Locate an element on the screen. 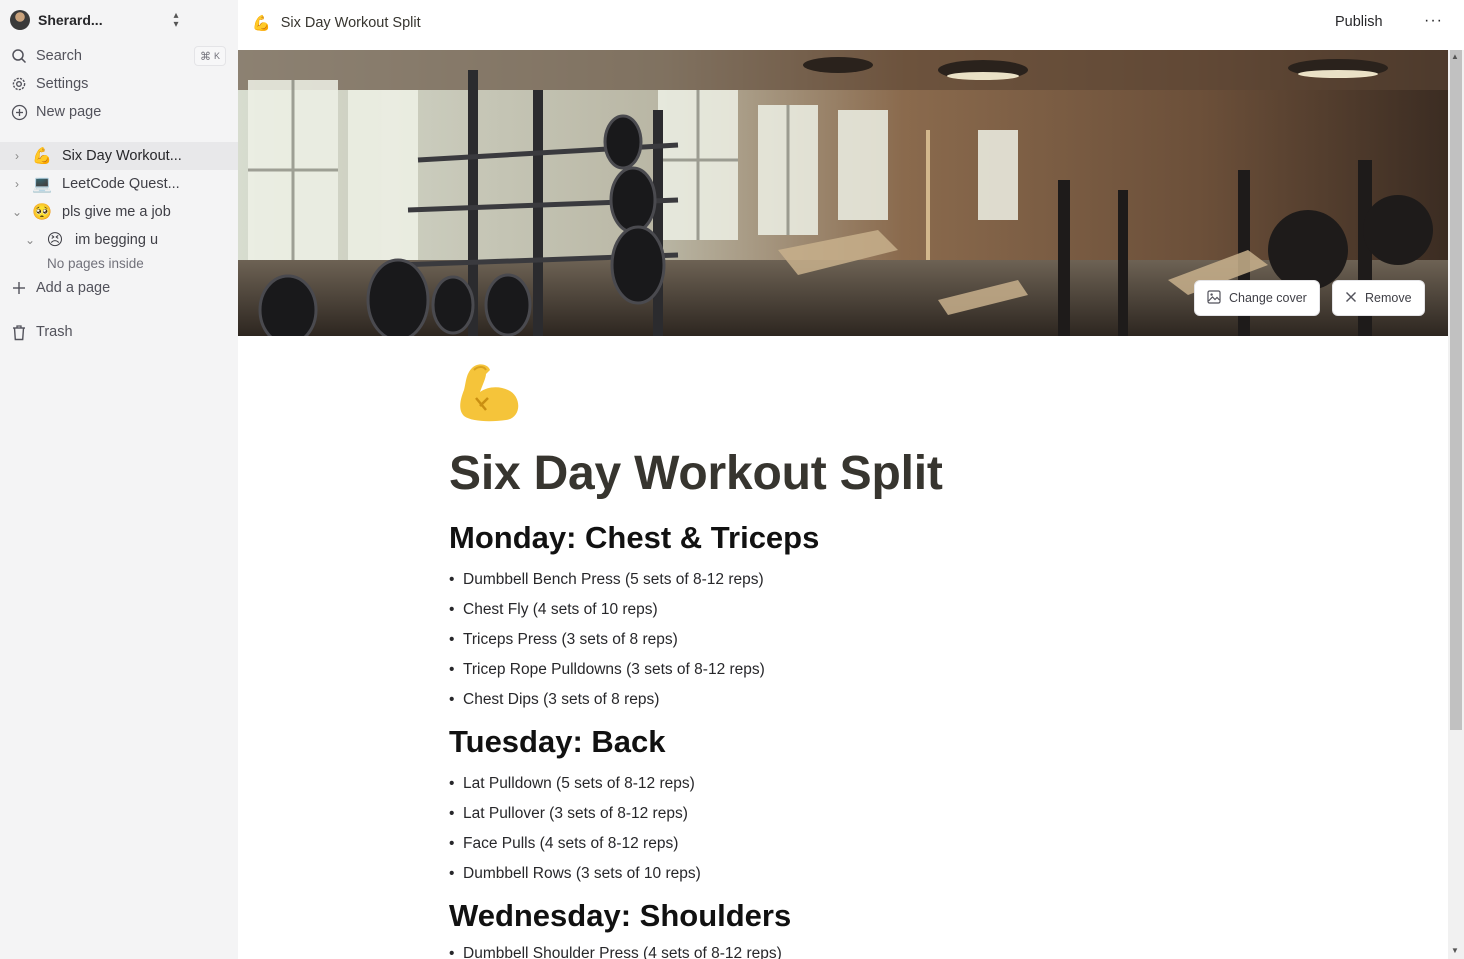 The width and height of the screenshot is (1464, 959). gear-icon is located at coordinates (19, 84).